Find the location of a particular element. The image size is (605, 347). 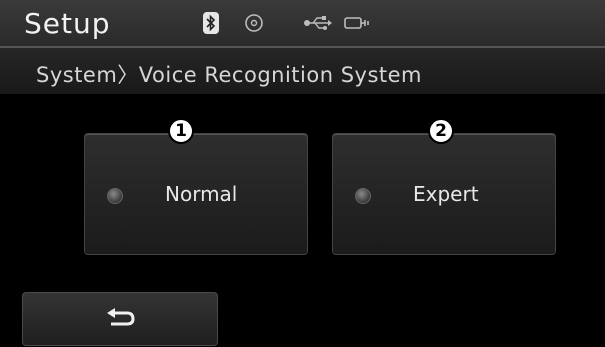

breadcrumb-bar: System〉Voice Recognition System is located at coordinates (302, 71).